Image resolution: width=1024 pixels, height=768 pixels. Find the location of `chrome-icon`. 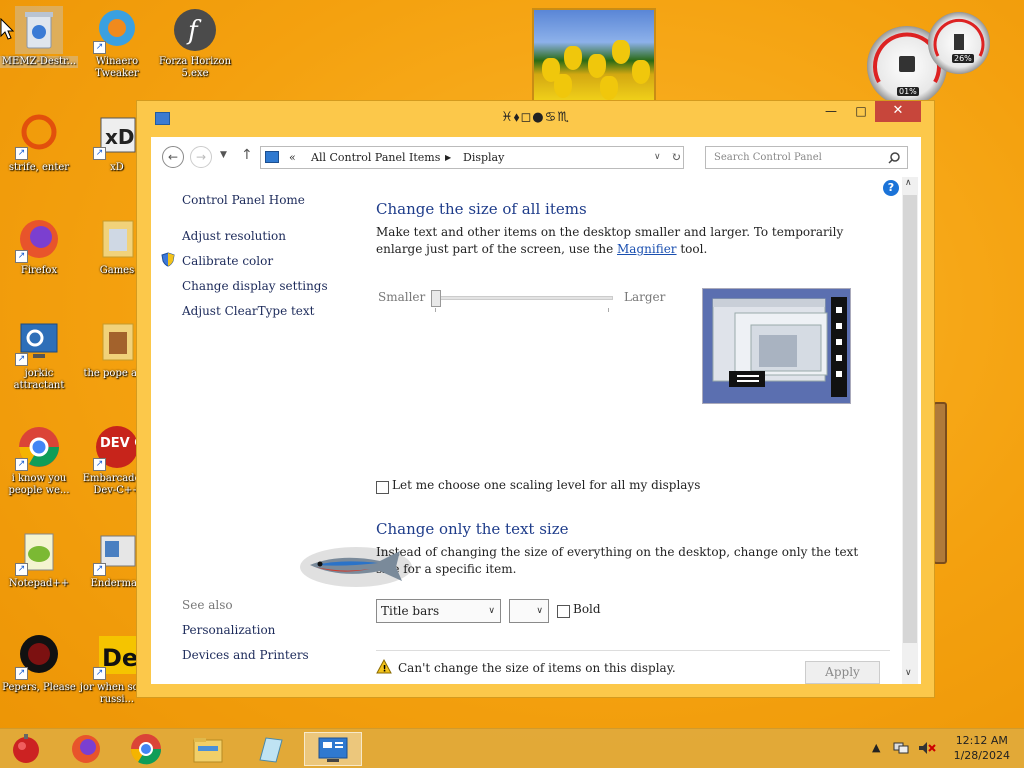

chrome-icon is located at coordinates (146, 749).